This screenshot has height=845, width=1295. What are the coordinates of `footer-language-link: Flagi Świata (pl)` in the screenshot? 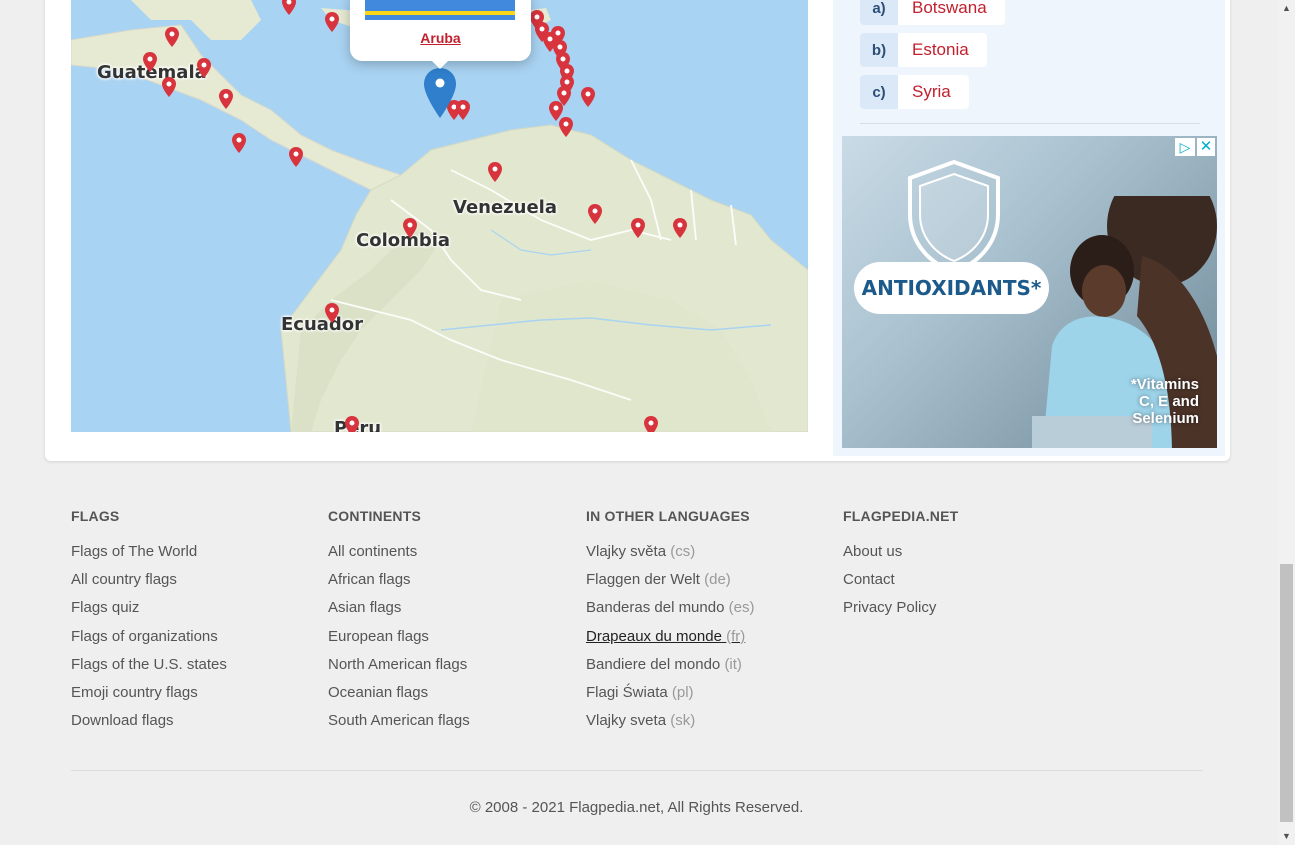 It's located at (640, 692).